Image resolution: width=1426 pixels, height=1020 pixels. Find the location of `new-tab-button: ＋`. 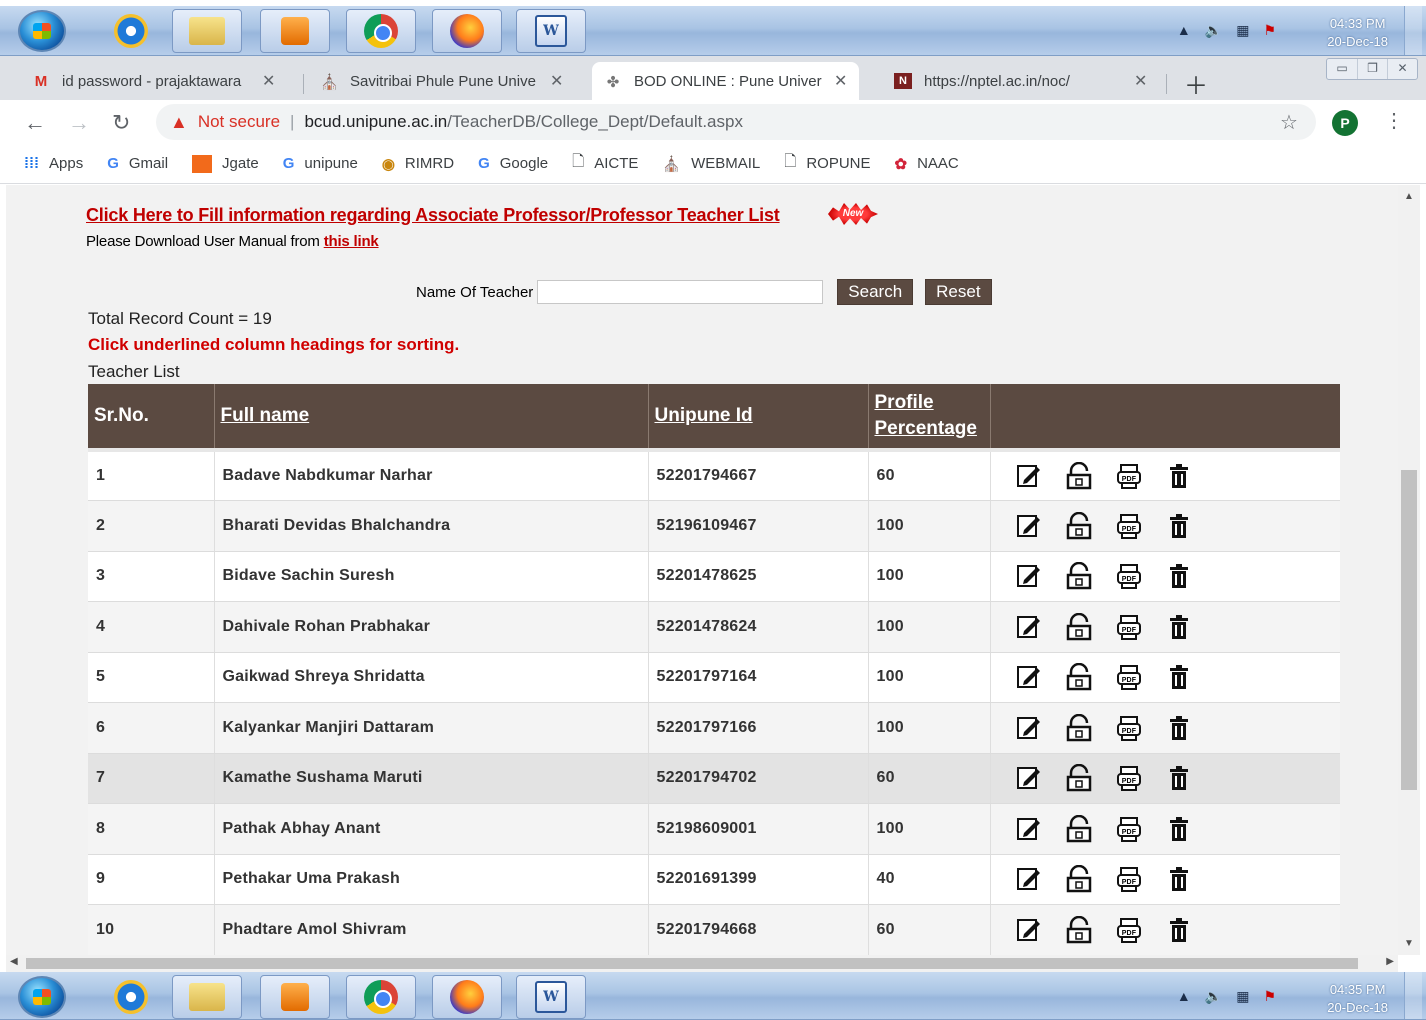

new-tab-button: ＋ is located at coordinates (1196, 83).